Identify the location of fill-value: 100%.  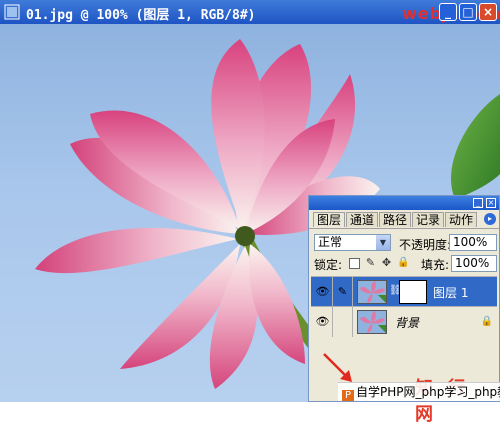
(472, 263).